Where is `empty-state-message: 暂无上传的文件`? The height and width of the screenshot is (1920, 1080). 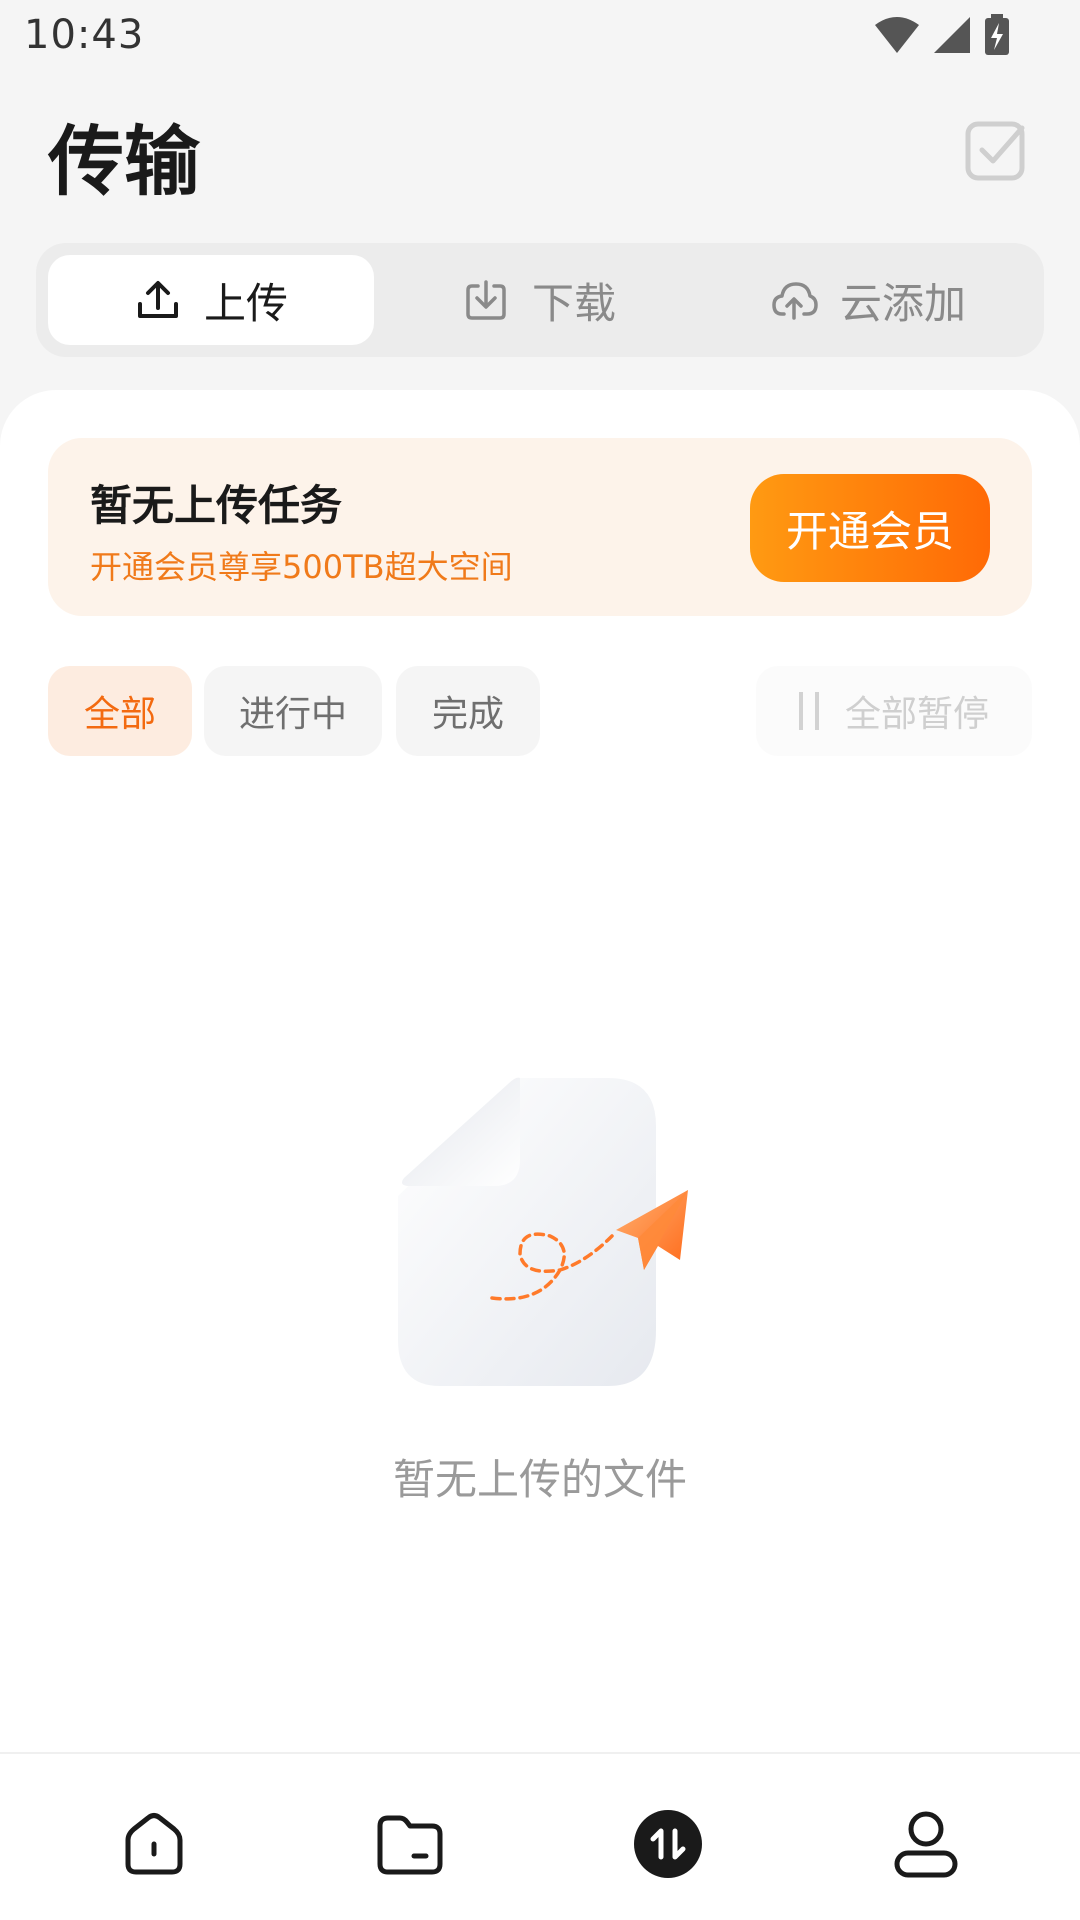 empty-state-message: 暂无上传的文件 is located at coordinates (539, 1479).